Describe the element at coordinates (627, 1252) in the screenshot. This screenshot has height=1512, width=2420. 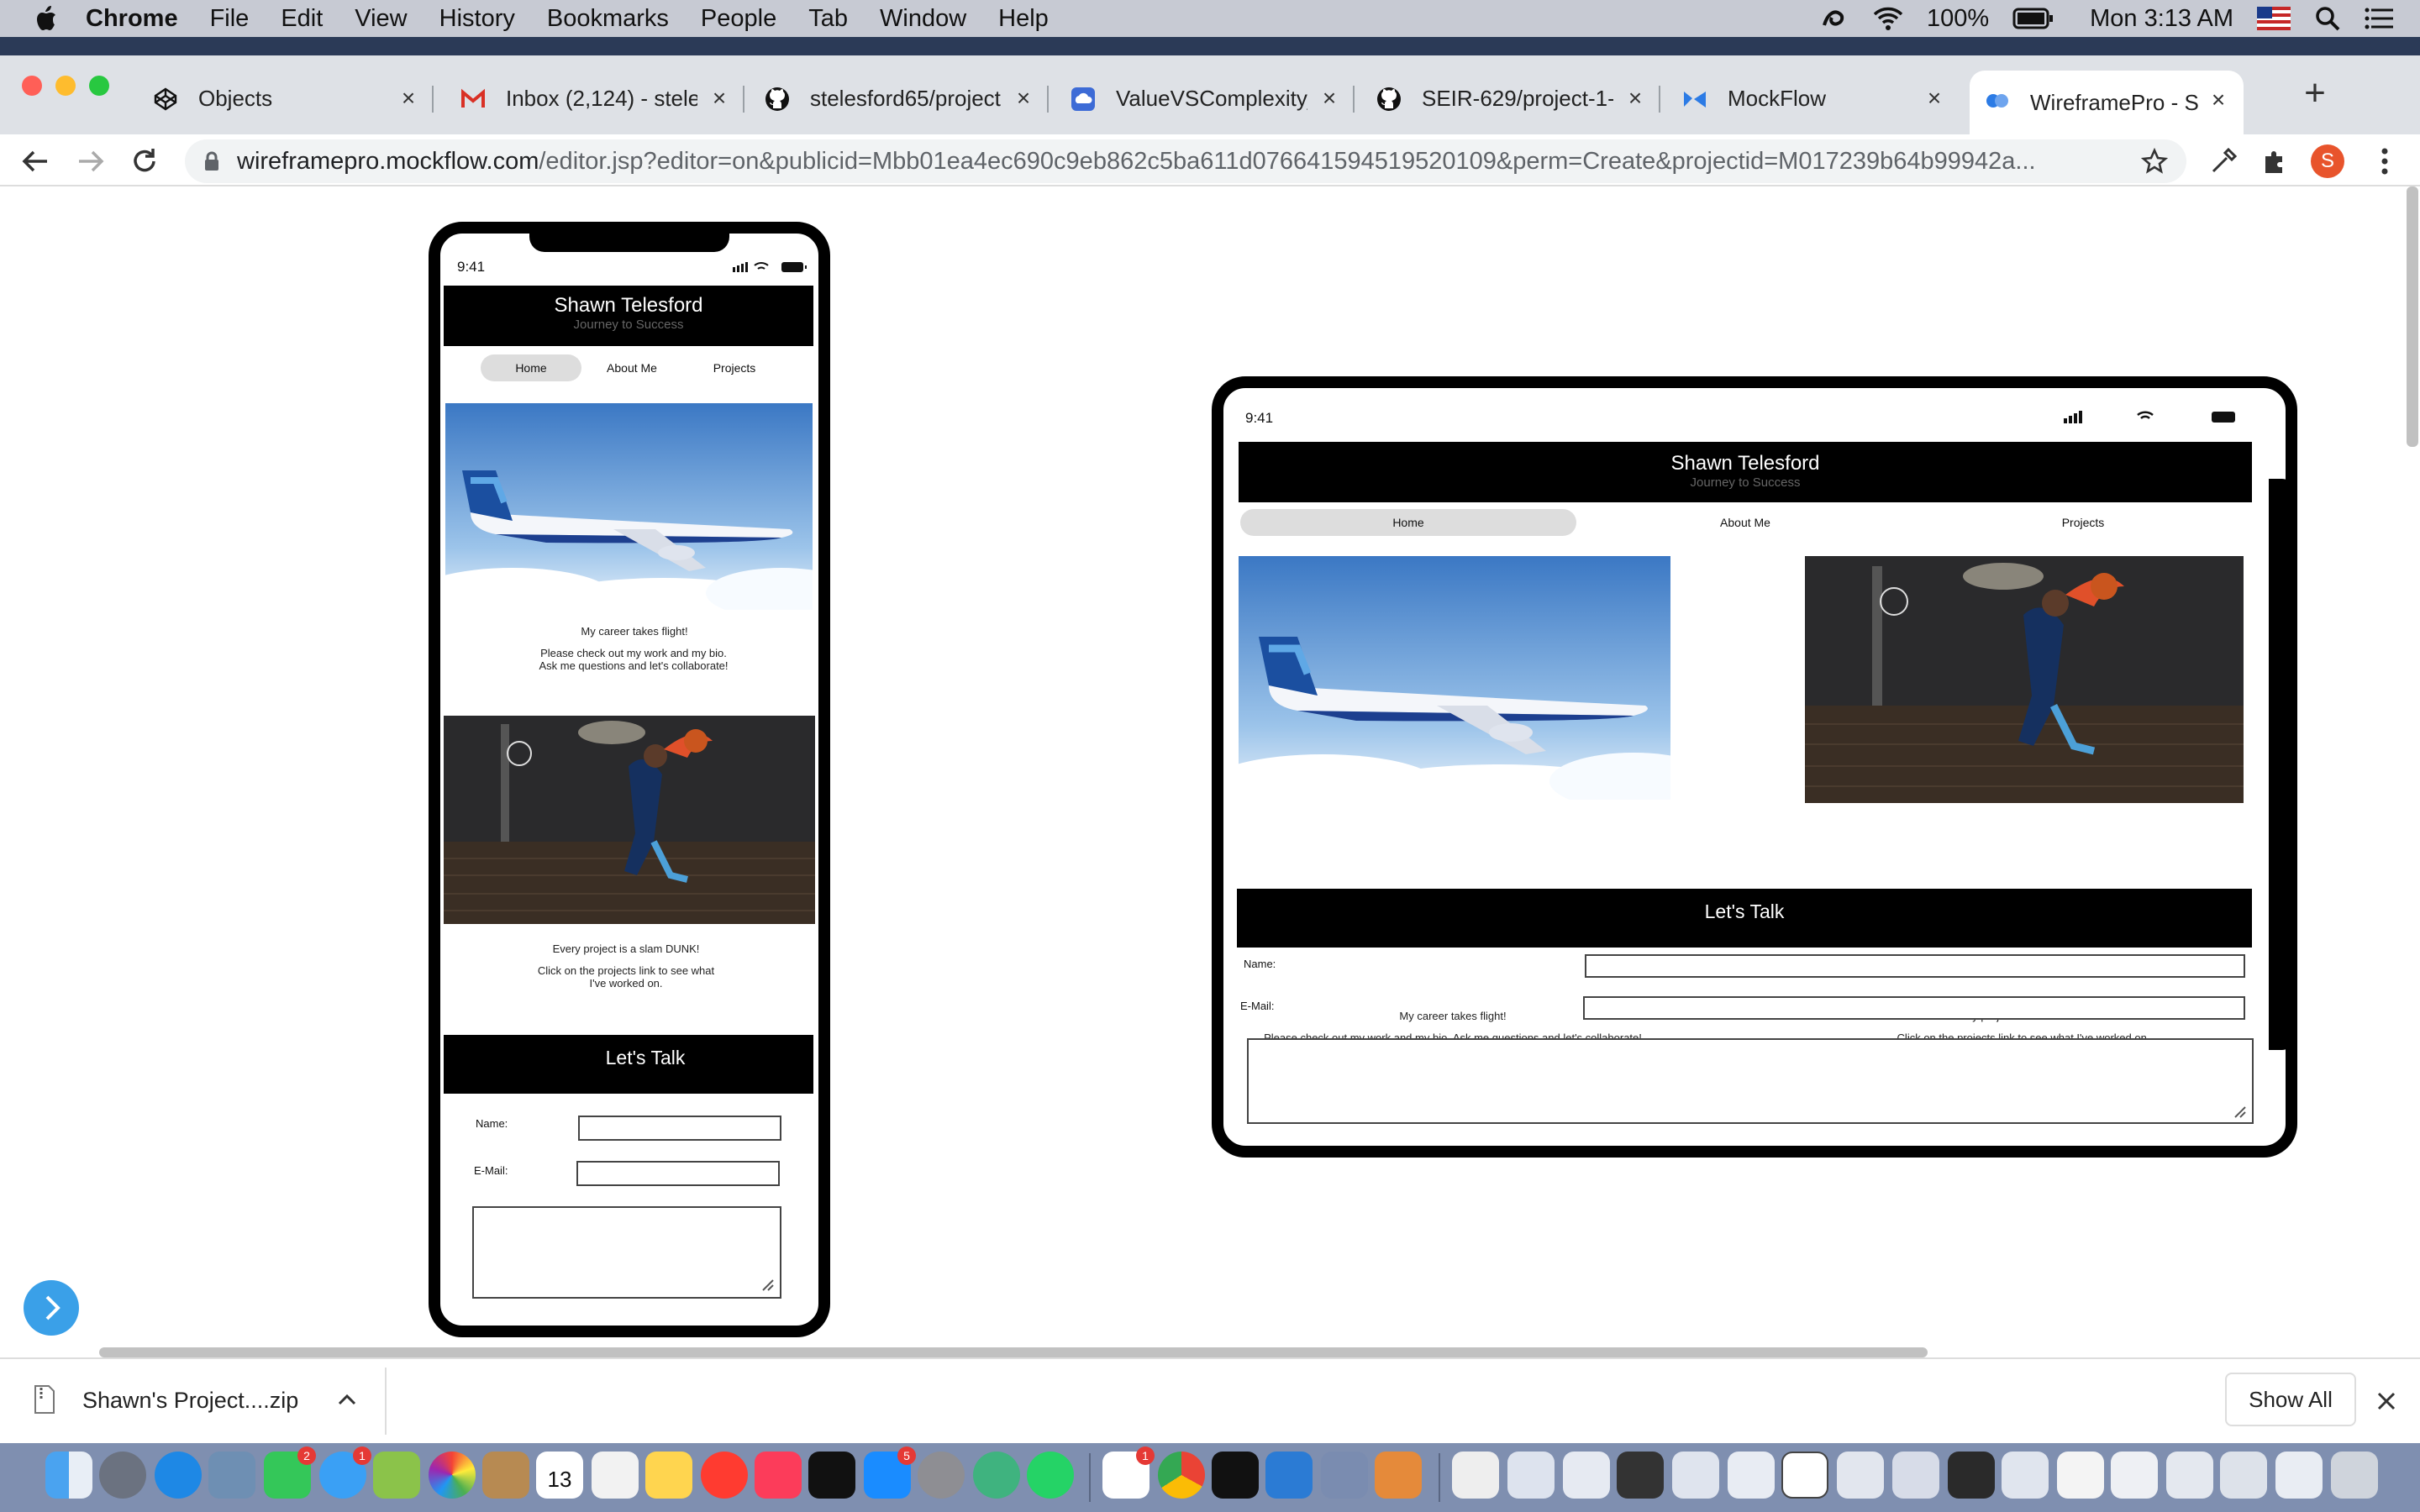
I see `phone-message-textarea` at that location.